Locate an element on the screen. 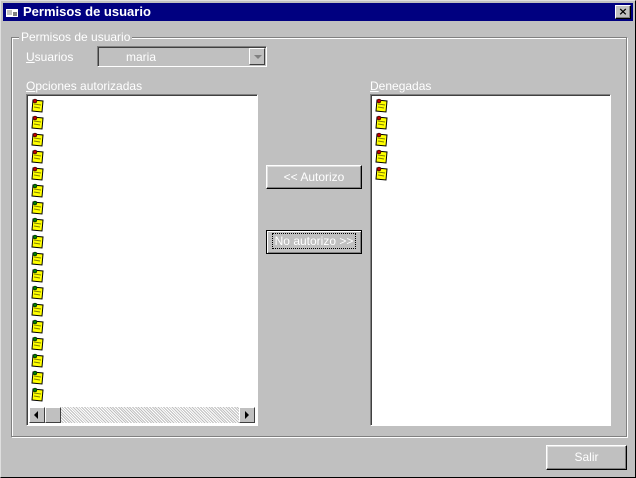 This screenshot has width=636, height=478. list-item-label: Personal is located at coordinates (73, 156).